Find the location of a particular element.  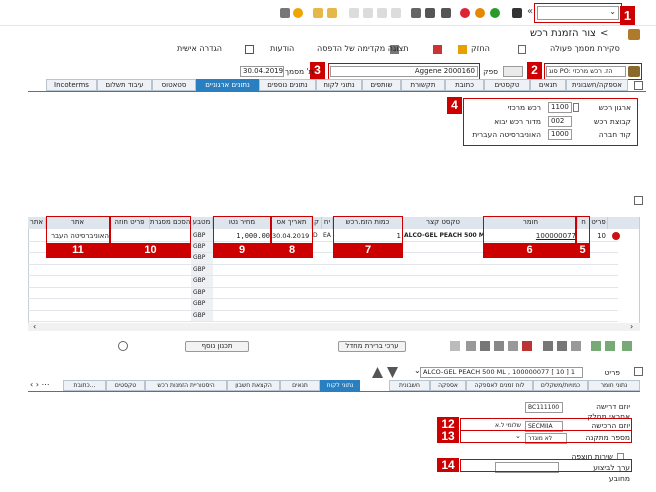

purch-org-field: 1100 is located at coordinates (560, 107).